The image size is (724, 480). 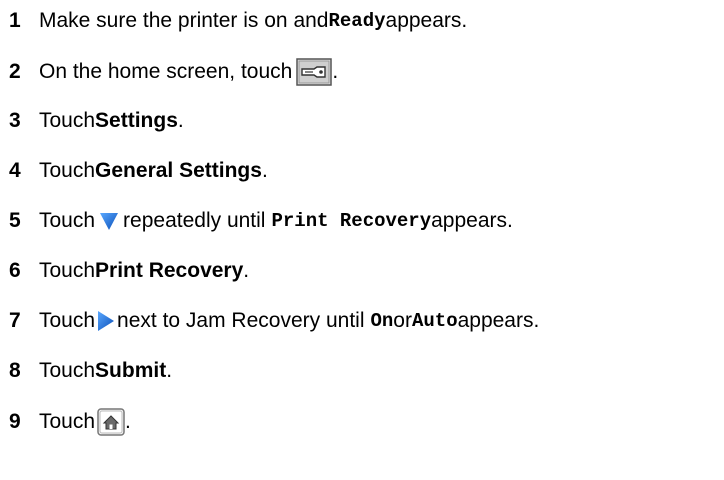 I want to click on step-number: 6, so click(x=15, y=270).